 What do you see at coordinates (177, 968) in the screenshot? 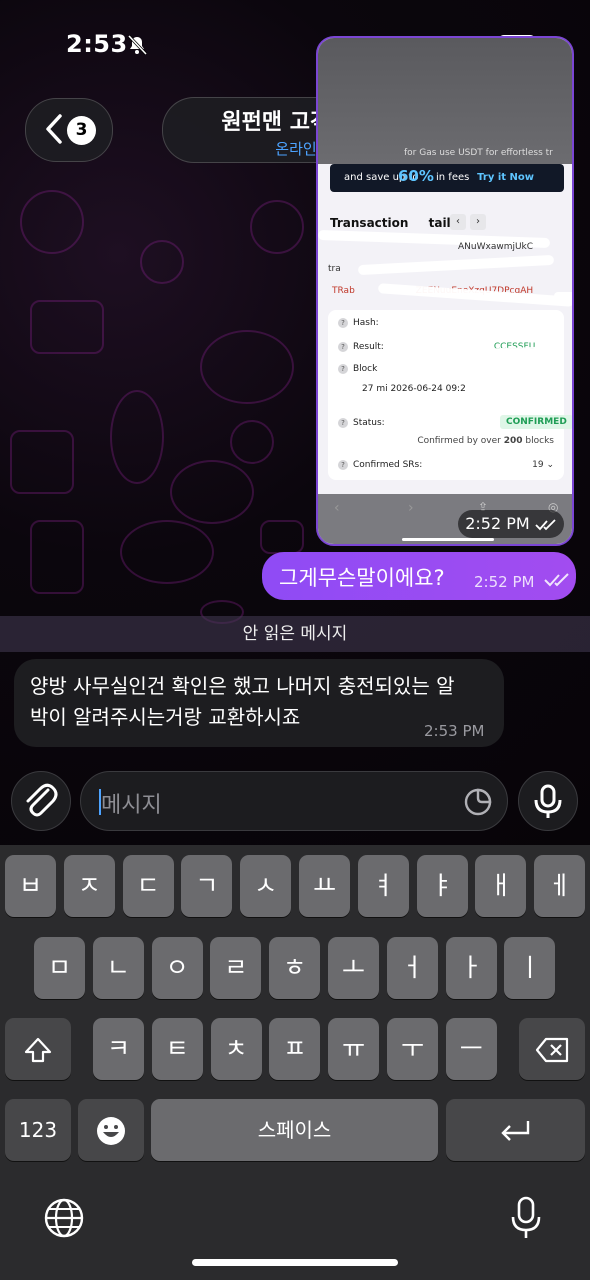
I see `key: ㅇ` at bounding box center [177, 968].